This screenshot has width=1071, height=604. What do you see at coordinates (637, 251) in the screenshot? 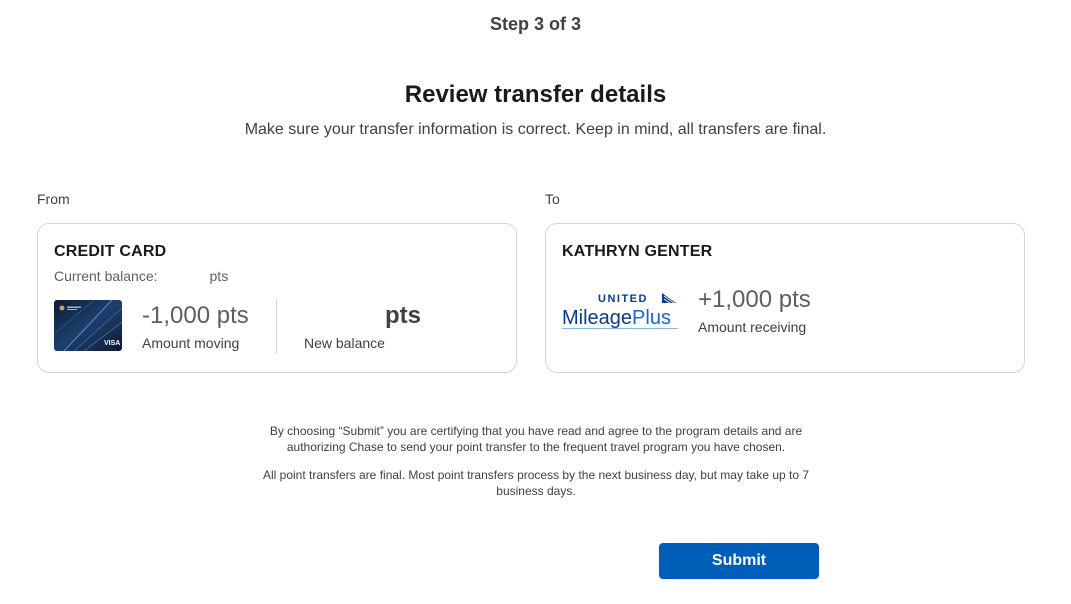
I see `to-card-title: KATHRYN GENTER` at bounding box center [637, 251].